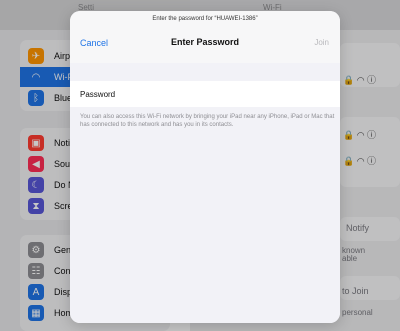 The image size is (400, 331). Describe the element at coordinates (205, 94) in the screenshot. I see `password-field: Password` at that location.